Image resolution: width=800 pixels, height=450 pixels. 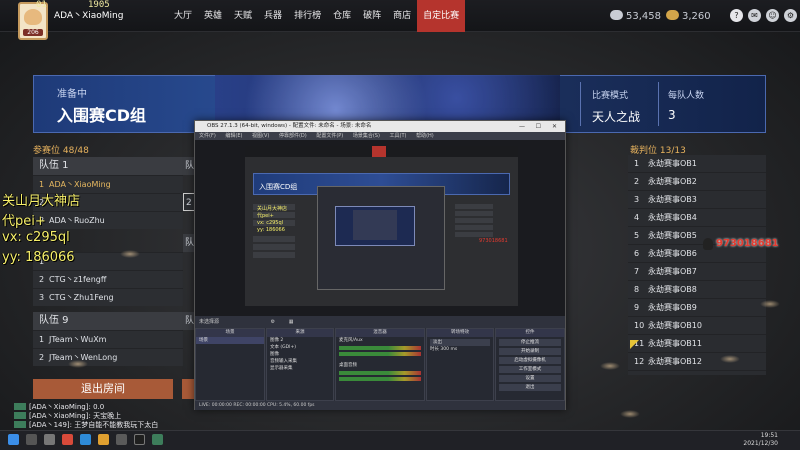 What do you see at coordinates (697, 326) in the screenshot?
I see `referee-row: 10 永劫赛事OB10` at bounding box center [697, 326].